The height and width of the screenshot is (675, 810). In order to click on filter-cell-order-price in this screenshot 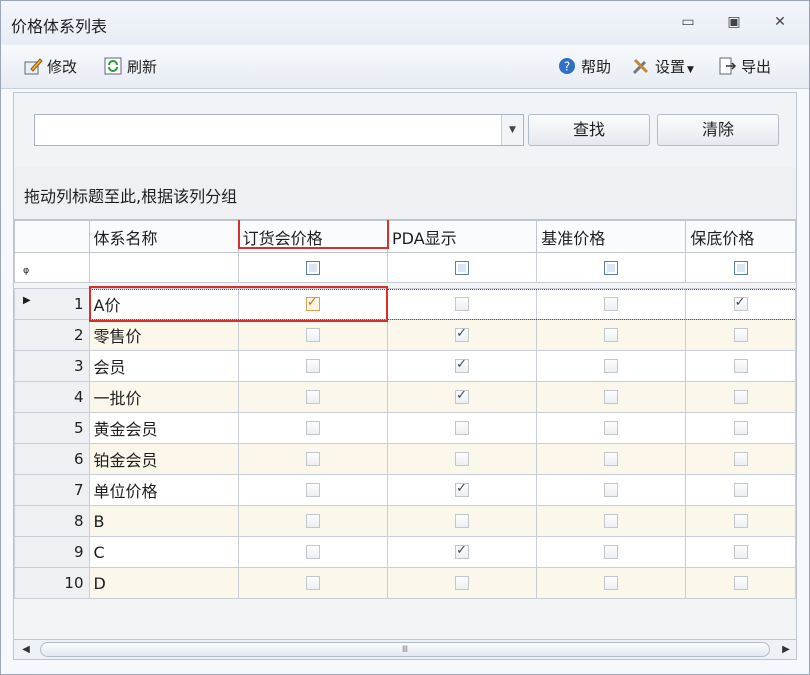, I will do `click(313, 267)`.